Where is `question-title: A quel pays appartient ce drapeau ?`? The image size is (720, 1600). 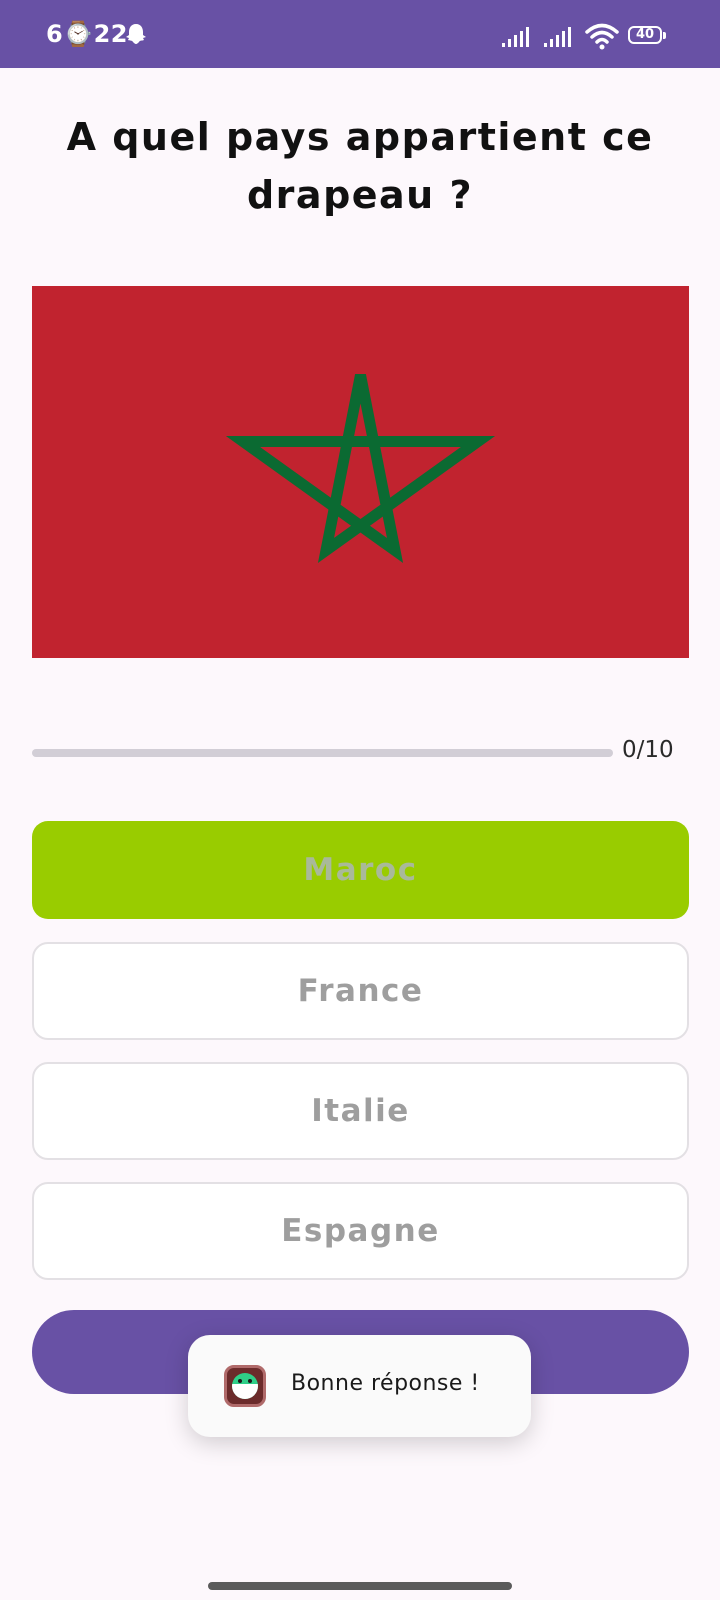
question-title: A quel pays appartient ce drapeau ? is located at coordinates (360, 166).